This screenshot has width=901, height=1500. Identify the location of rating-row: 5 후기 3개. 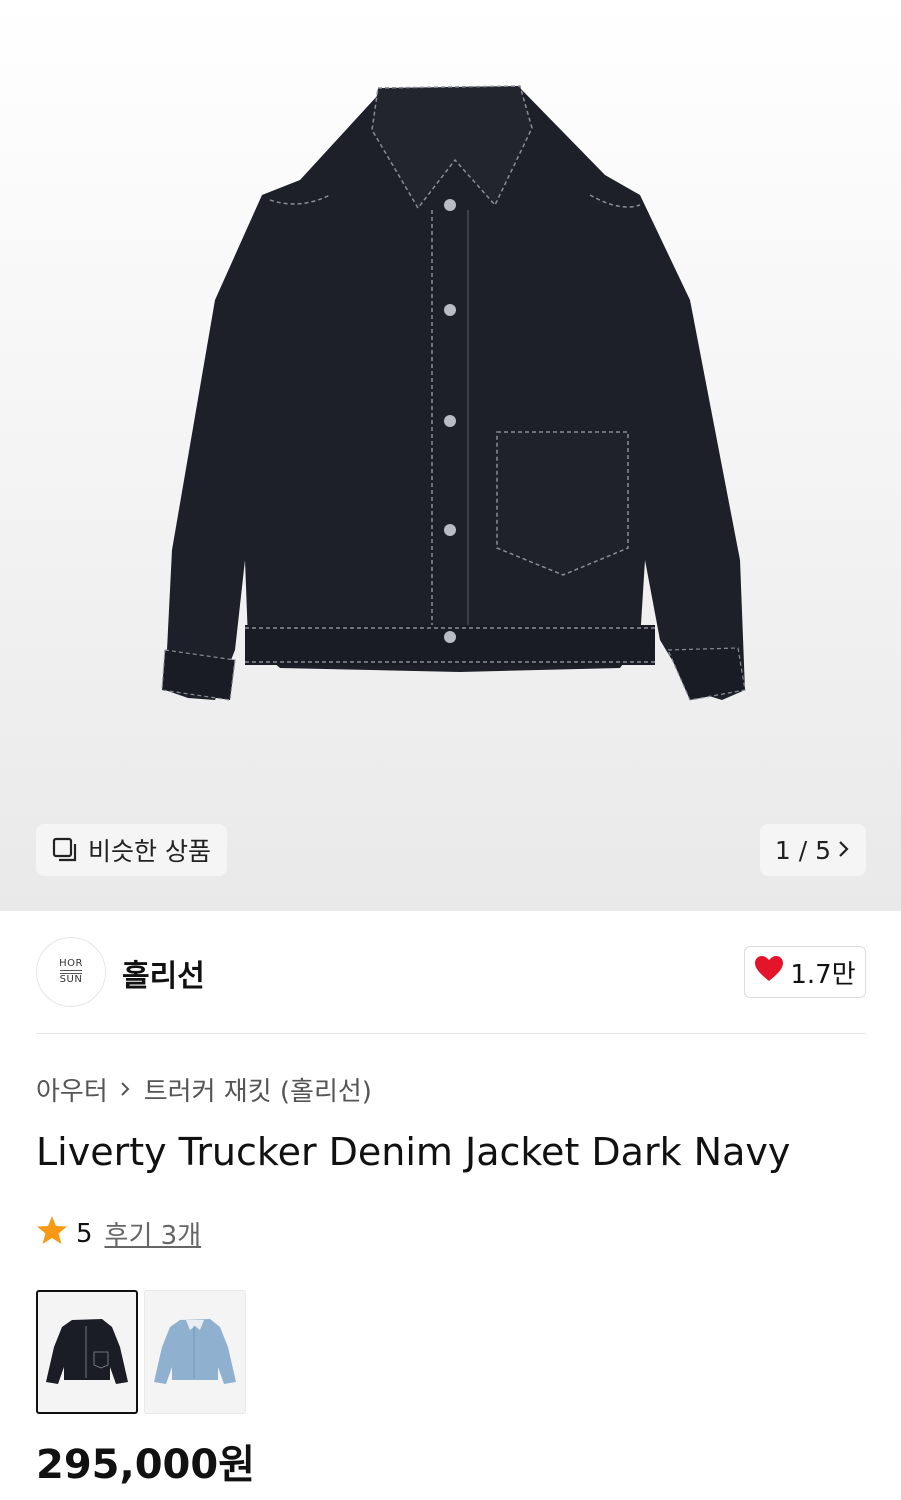
(118, 1233).